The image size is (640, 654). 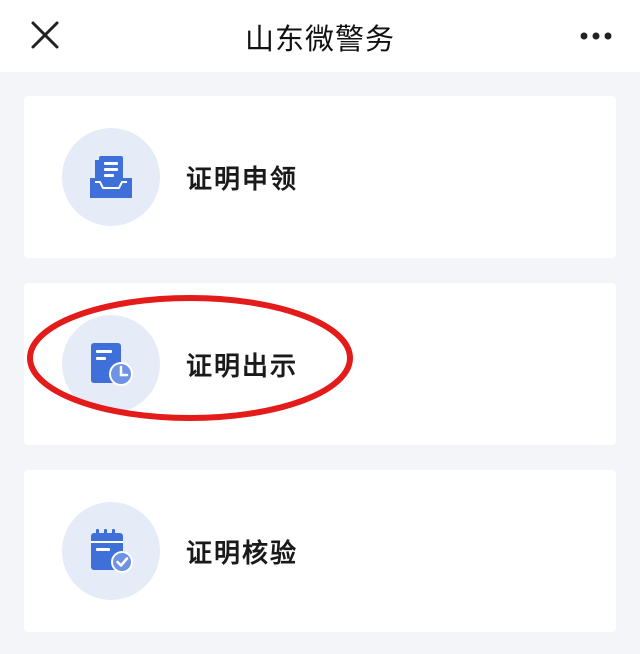 I want to click on certificate-verify-icon, so click(x=112, y=551).